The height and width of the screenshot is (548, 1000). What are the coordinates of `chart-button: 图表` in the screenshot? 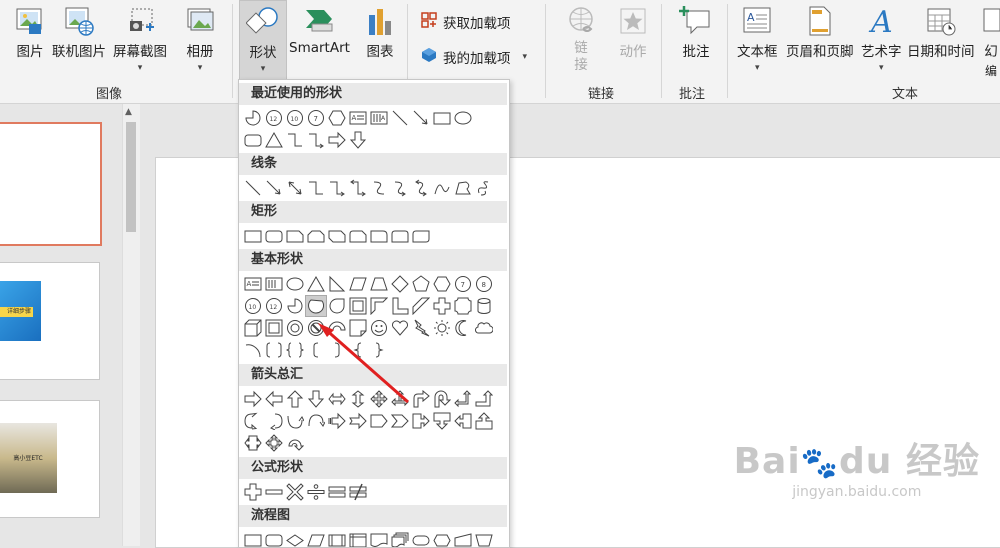 It's located at (380, 30).